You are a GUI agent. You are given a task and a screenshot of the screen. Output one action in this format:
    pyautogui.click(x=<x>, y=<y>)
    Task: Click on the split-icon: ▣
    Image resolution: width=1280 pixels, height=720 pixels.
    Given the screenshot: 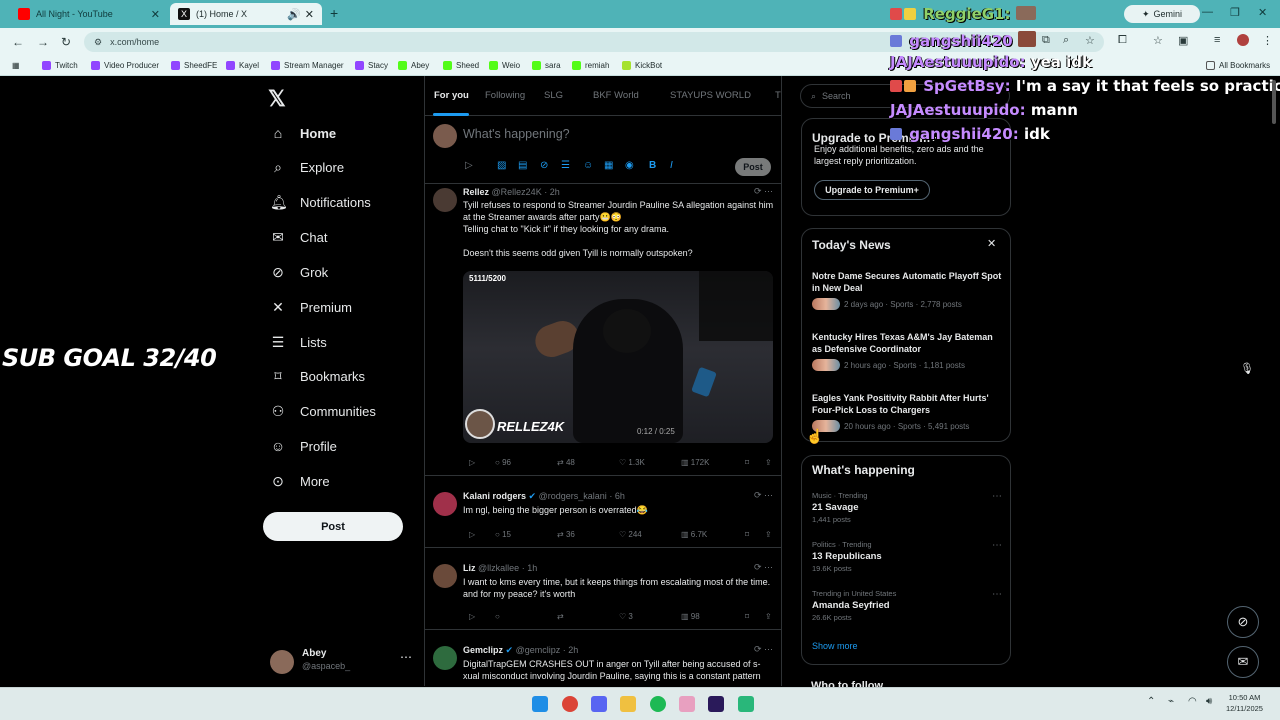 What is the action you would take?
    pyautogui.click(x=1183, y=40)
    